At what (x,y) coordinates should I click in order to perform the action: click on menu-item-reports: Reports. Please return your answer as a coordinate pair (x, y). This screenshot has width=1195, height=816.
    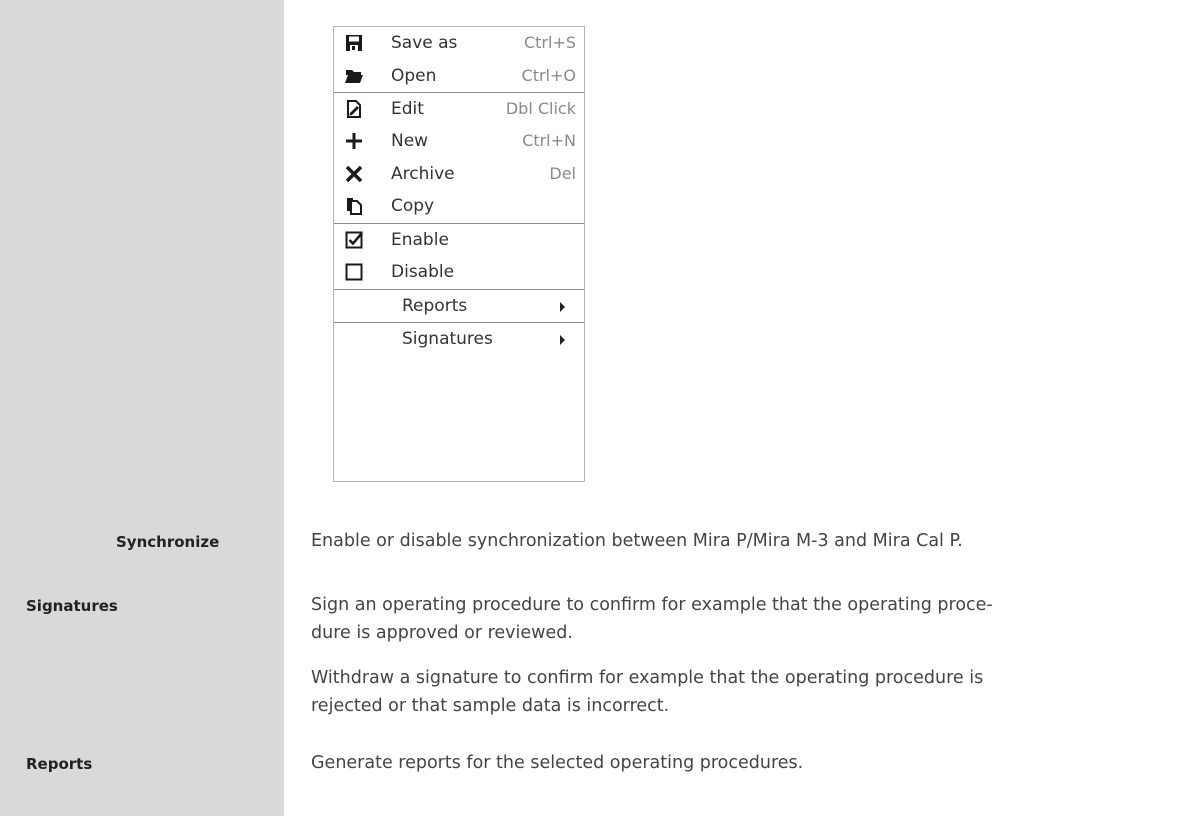
    Looking at the image, I should click on (459, 306).